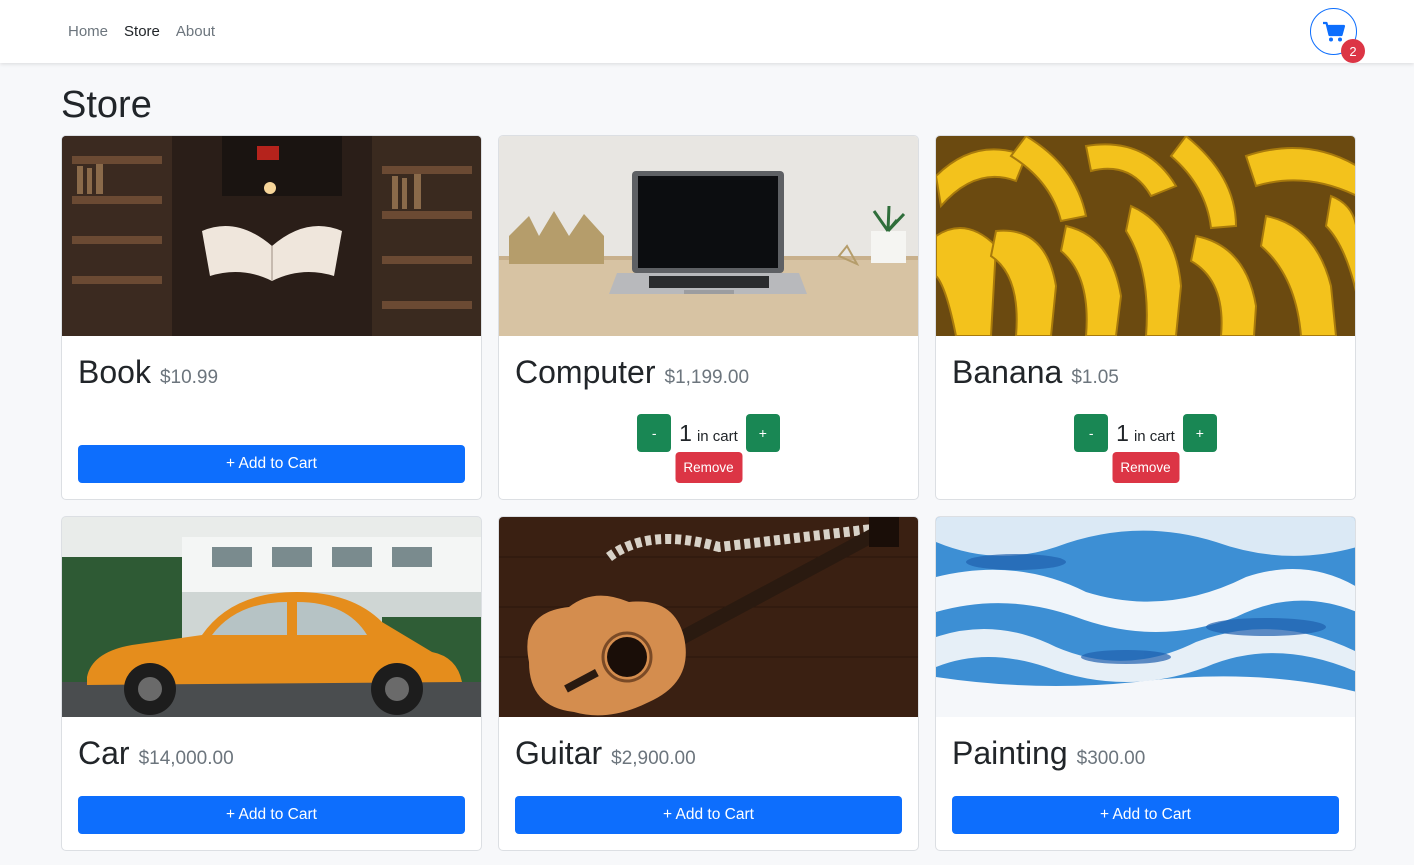  What do you see at coordinates (1145, 236) in the screenshot?
I see `banana-image` at bounding box center [1145, 236].